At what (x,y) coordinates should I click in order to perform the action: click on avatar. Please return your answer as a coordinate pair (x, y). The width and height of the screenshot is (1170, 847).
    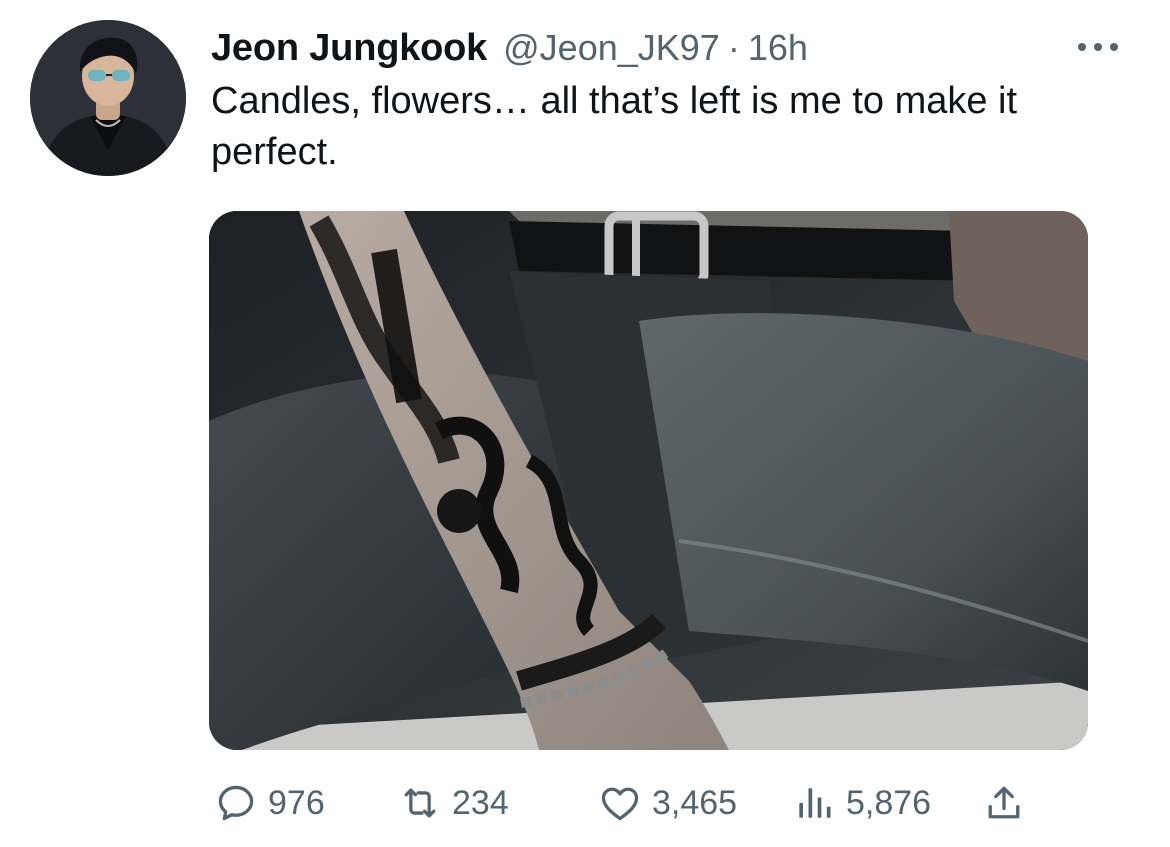
    Looking at the image, I should click on (108, 98).